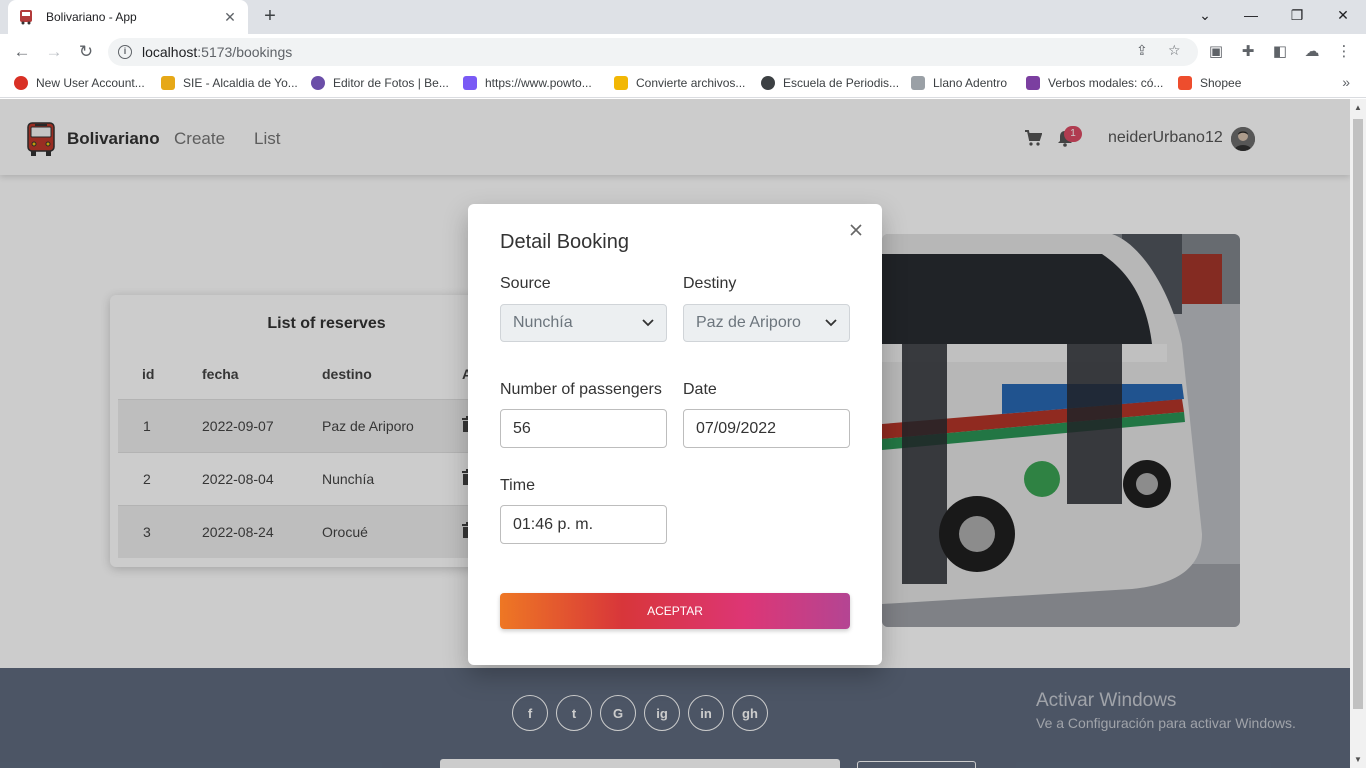 This screenshot has height=768, width=1366. I want to click on tab-close-icon: ✕, so click(230, 17).